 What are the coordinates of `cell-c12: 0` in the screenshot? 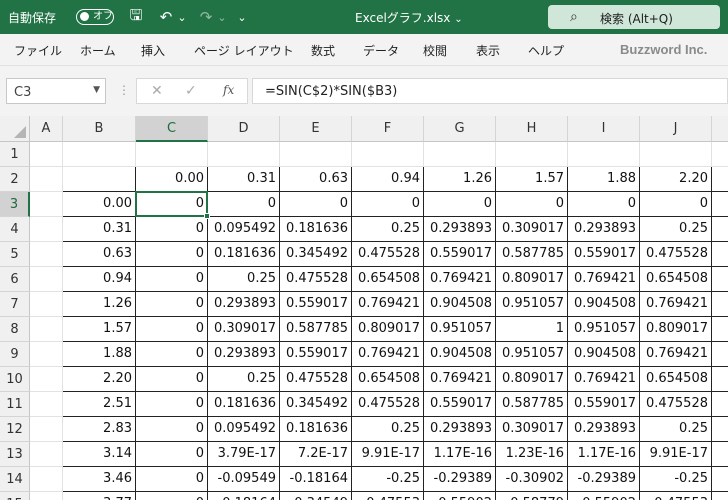 It's located at (172, 429).